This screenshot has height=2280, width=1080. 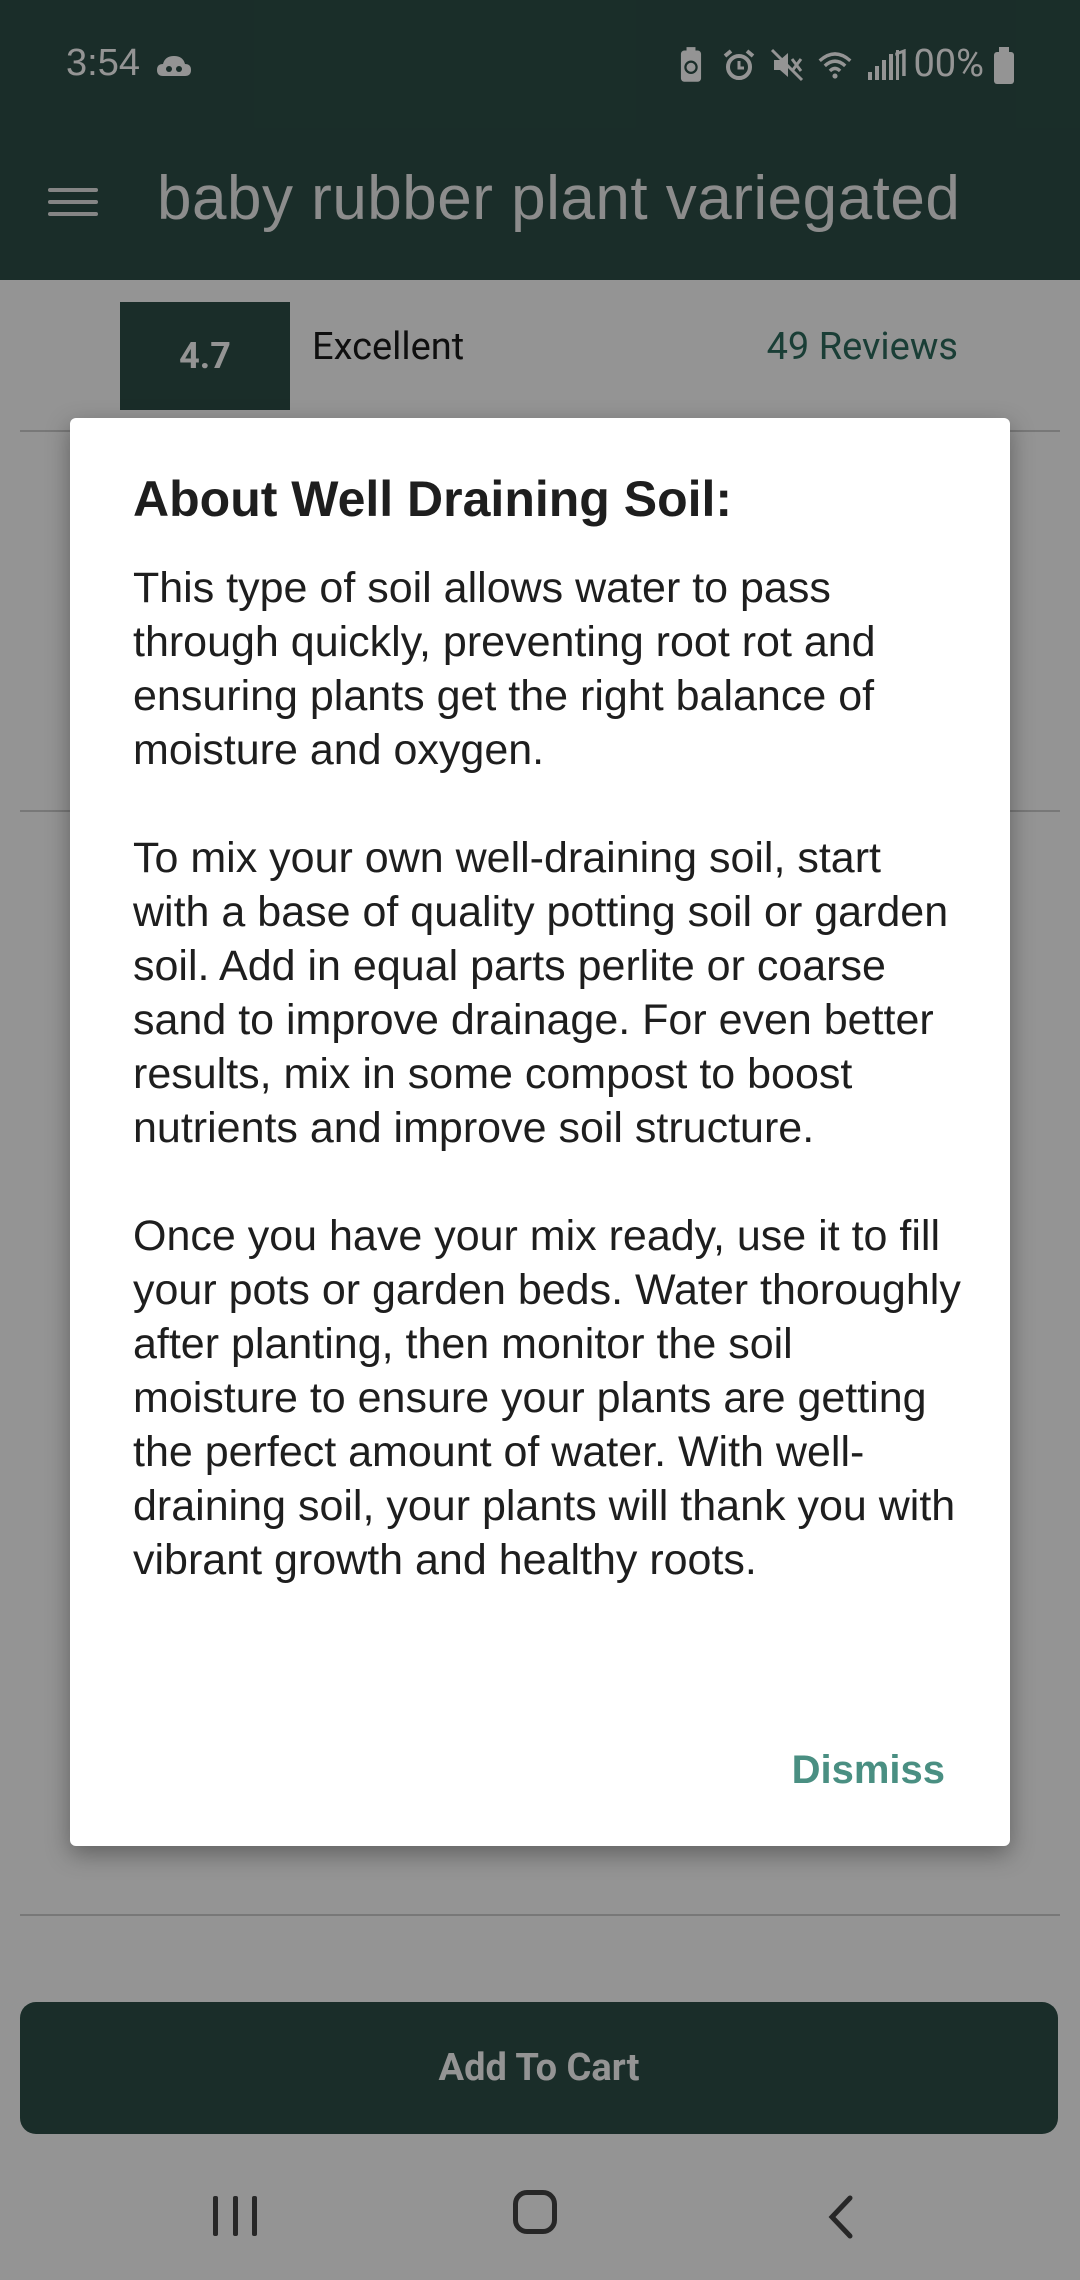 I want to click on dialog-title: About Well Draining Soil:, so click(x=433, y=499).